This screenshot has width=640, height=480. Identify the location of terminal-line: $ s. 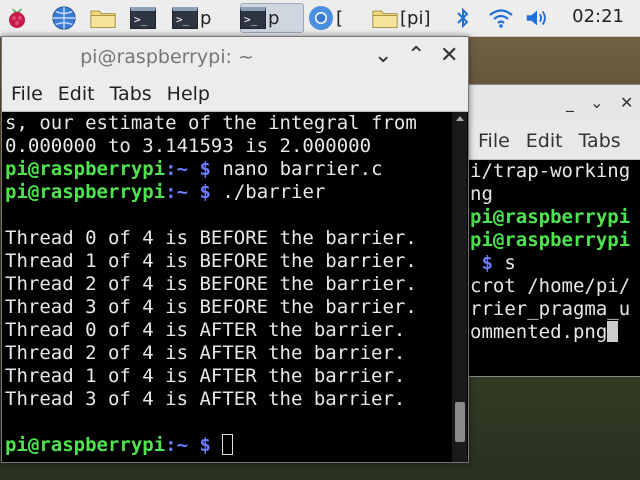
(555, 263).